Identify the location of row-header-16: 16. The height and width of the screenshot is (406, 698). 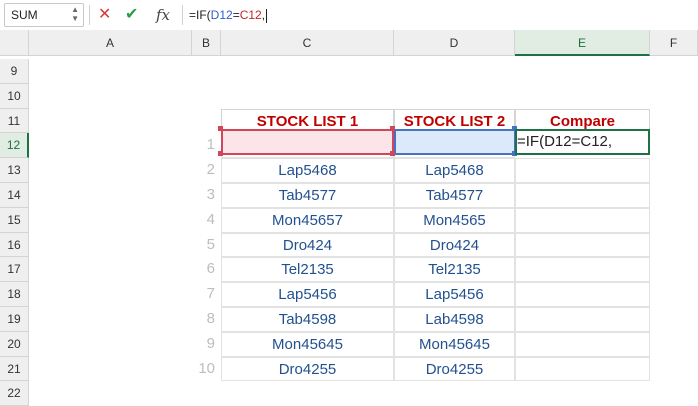
(14, 245).